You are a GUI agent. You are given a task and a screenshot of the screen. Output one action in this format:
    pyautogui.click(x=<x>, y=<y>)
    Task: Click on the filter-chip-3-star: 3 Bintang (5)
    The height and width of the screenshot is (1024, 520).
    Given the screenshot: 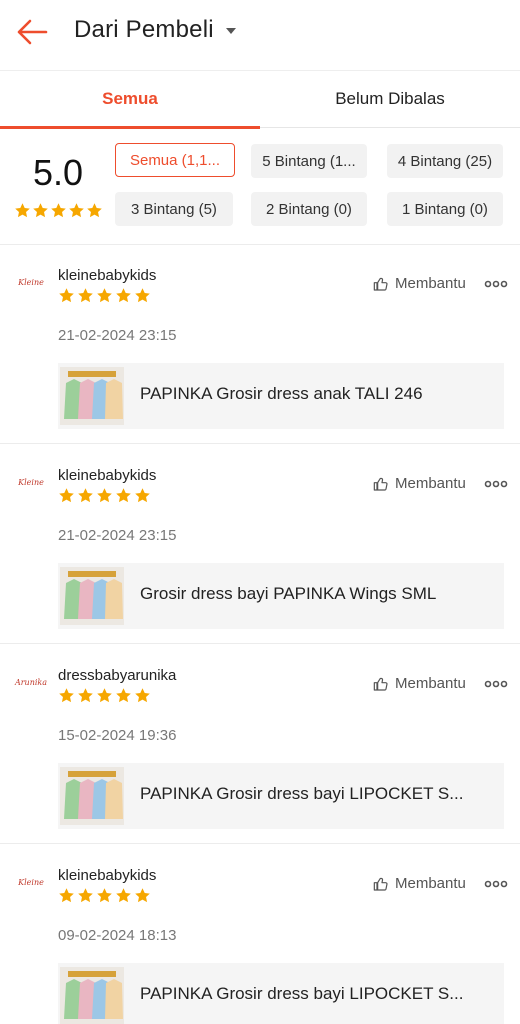 What is the action you would take?
    pyautogui.click(x=174, y=209)
    